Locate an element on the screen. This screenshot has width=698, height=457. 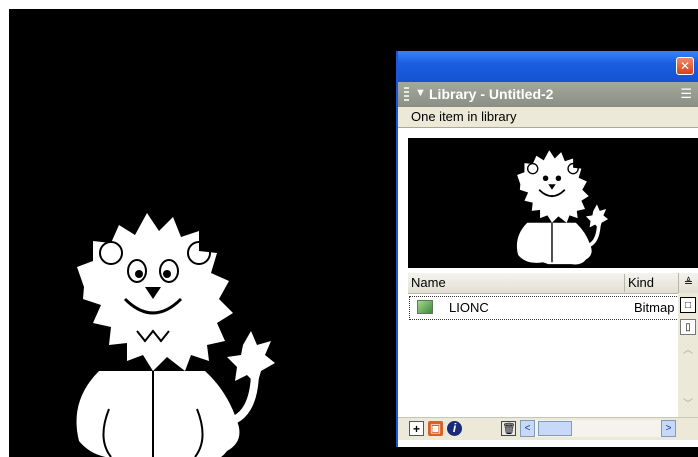
scroll-down-icon: ﹀ is located at coordinates (688, 405).